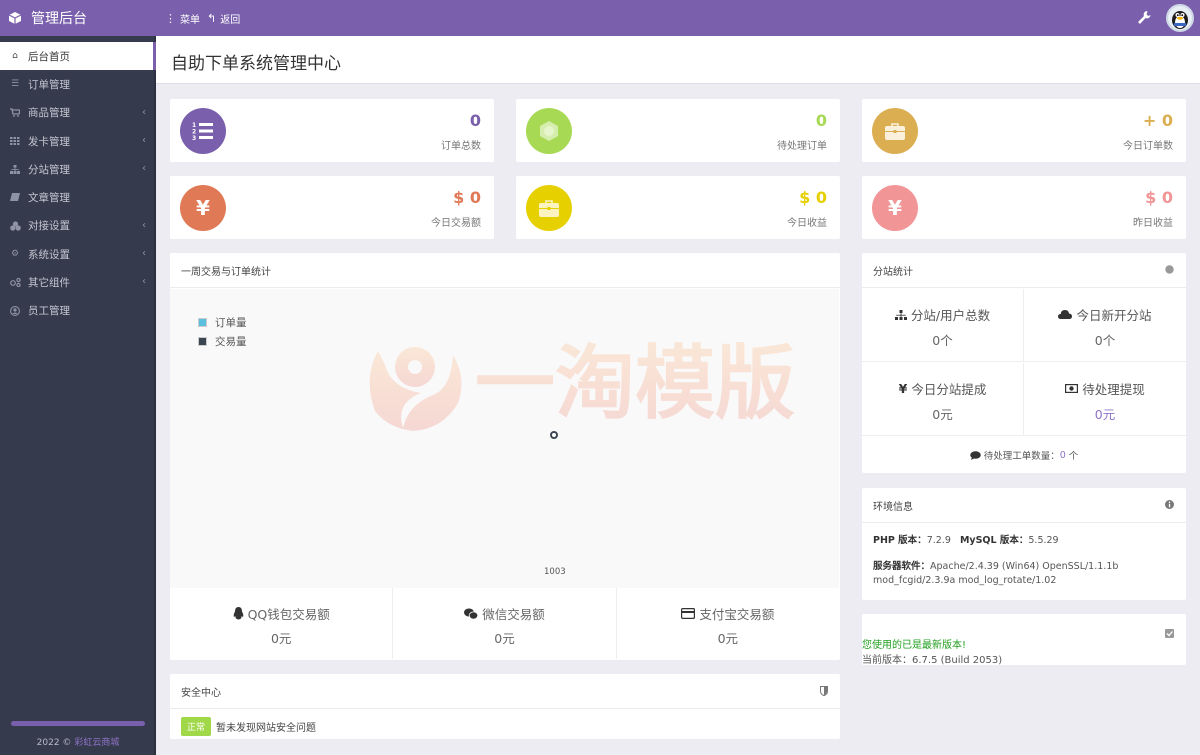 This screenshot has height=755, width=1200. Describe the element at coordinates (78, 169) in the screenshot. I see `sidebar-item-substations: 分站管理 ‹` at that location.